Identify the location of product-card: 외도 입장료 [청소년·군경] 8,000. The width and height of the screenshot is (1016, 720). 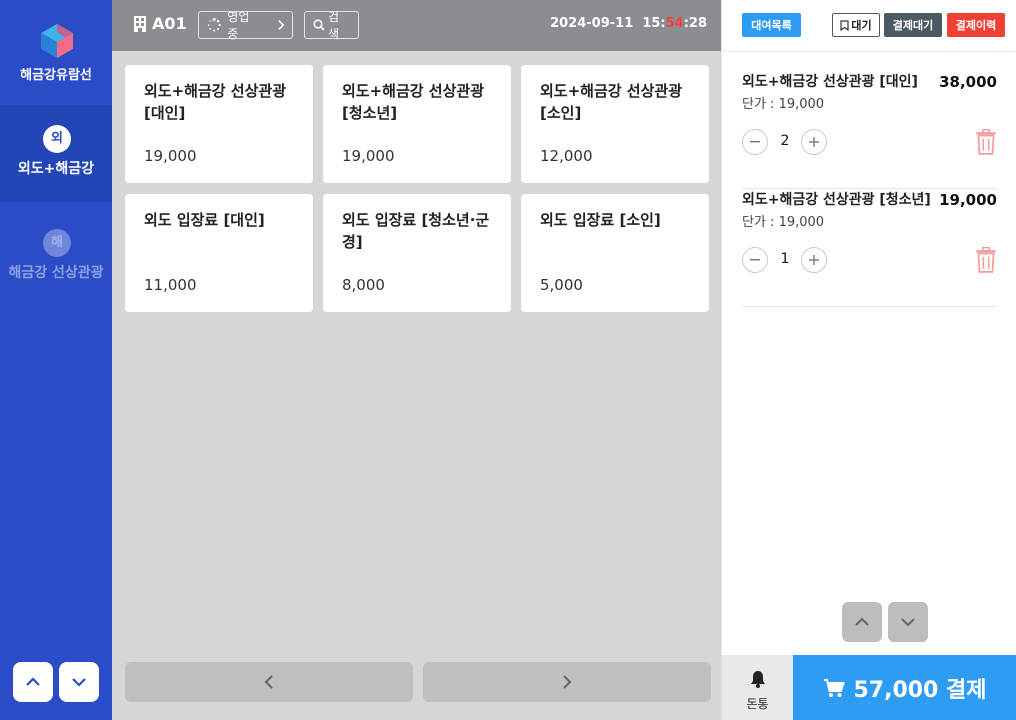
(417, 253).